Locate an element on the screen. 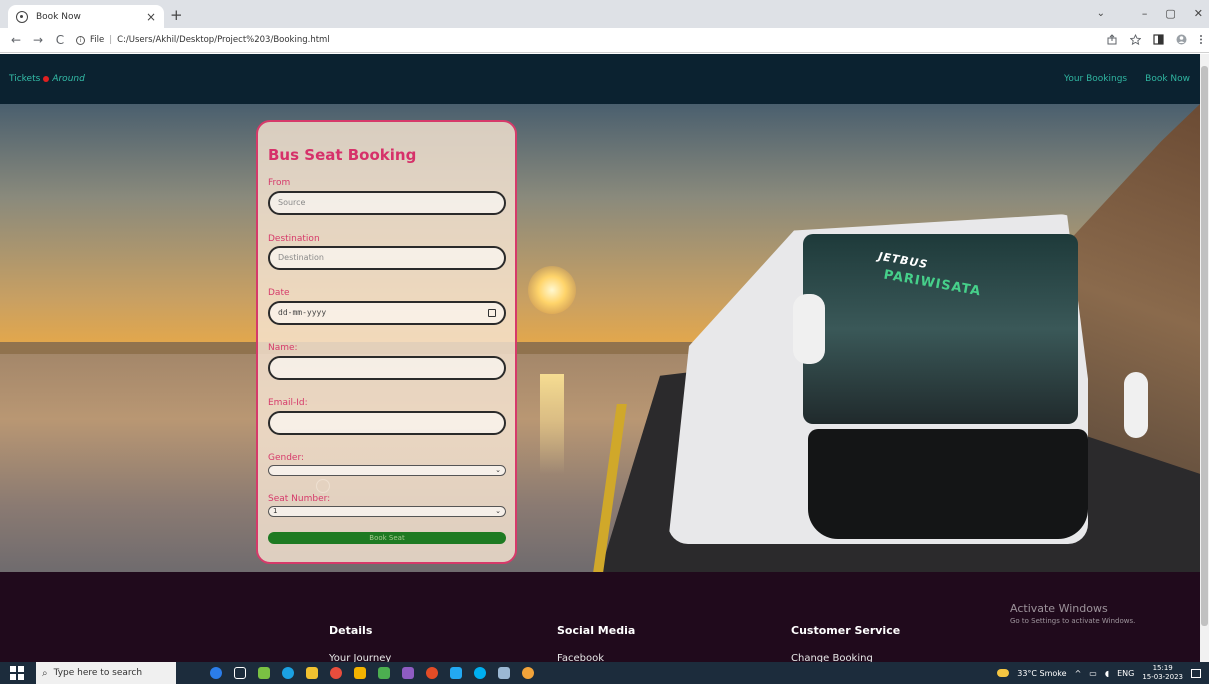  date-label: Date is located at coordinates (279, 293).